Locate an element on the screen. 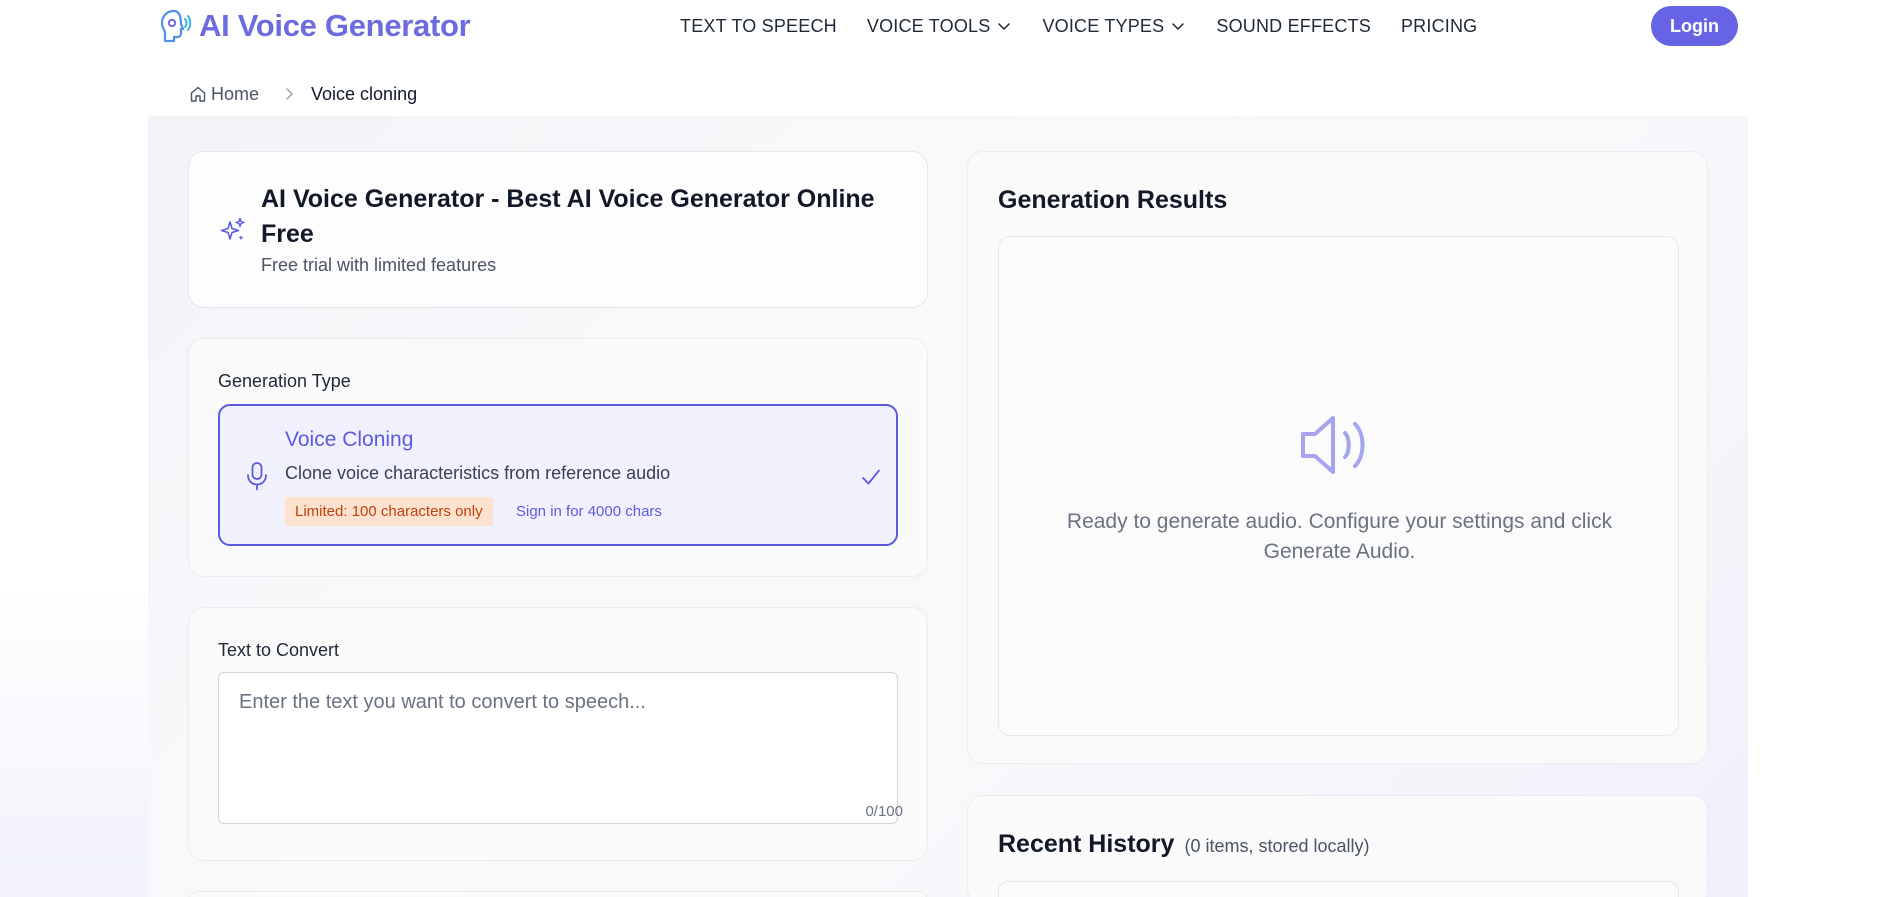  page-subtitle: Free trial with limited features is located at coordinates (379, 265).